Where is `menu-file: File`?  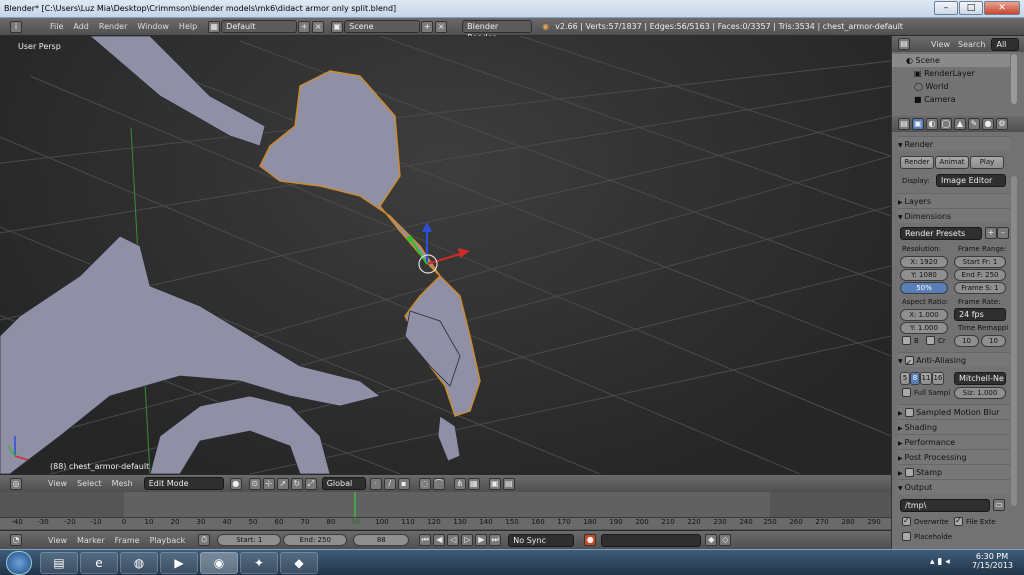 menu-file: File is located at coordinates (56, 26).